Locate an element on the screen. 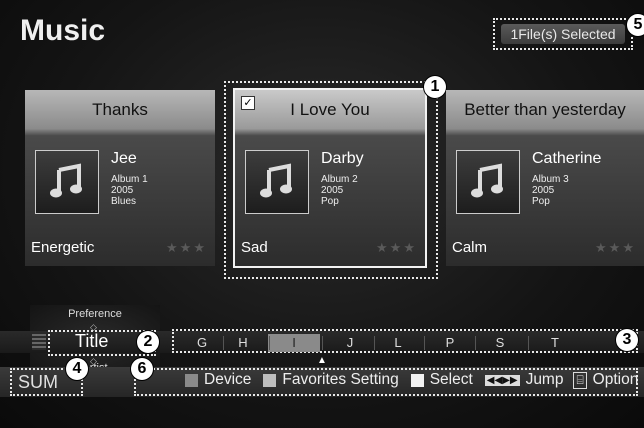  card-album: Album 2 is located at coordinates (339, 179).